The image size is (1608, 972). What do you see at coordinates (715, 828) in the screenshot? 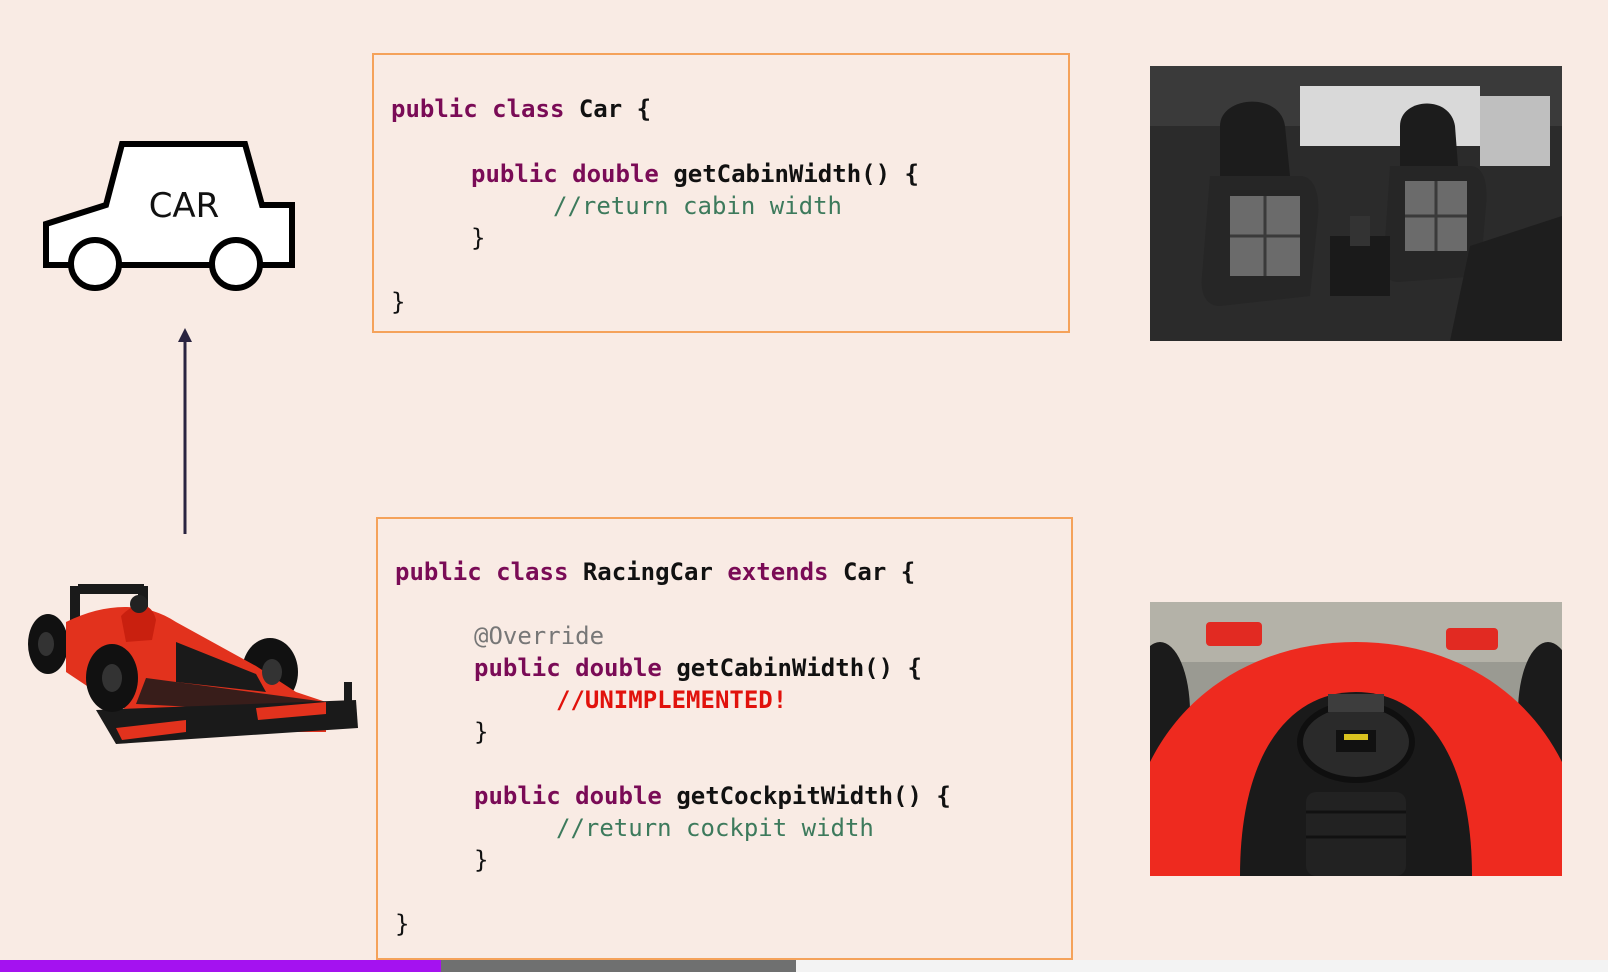
I see `code-comment: //return cockpit width` at bounding box center [715, 828].